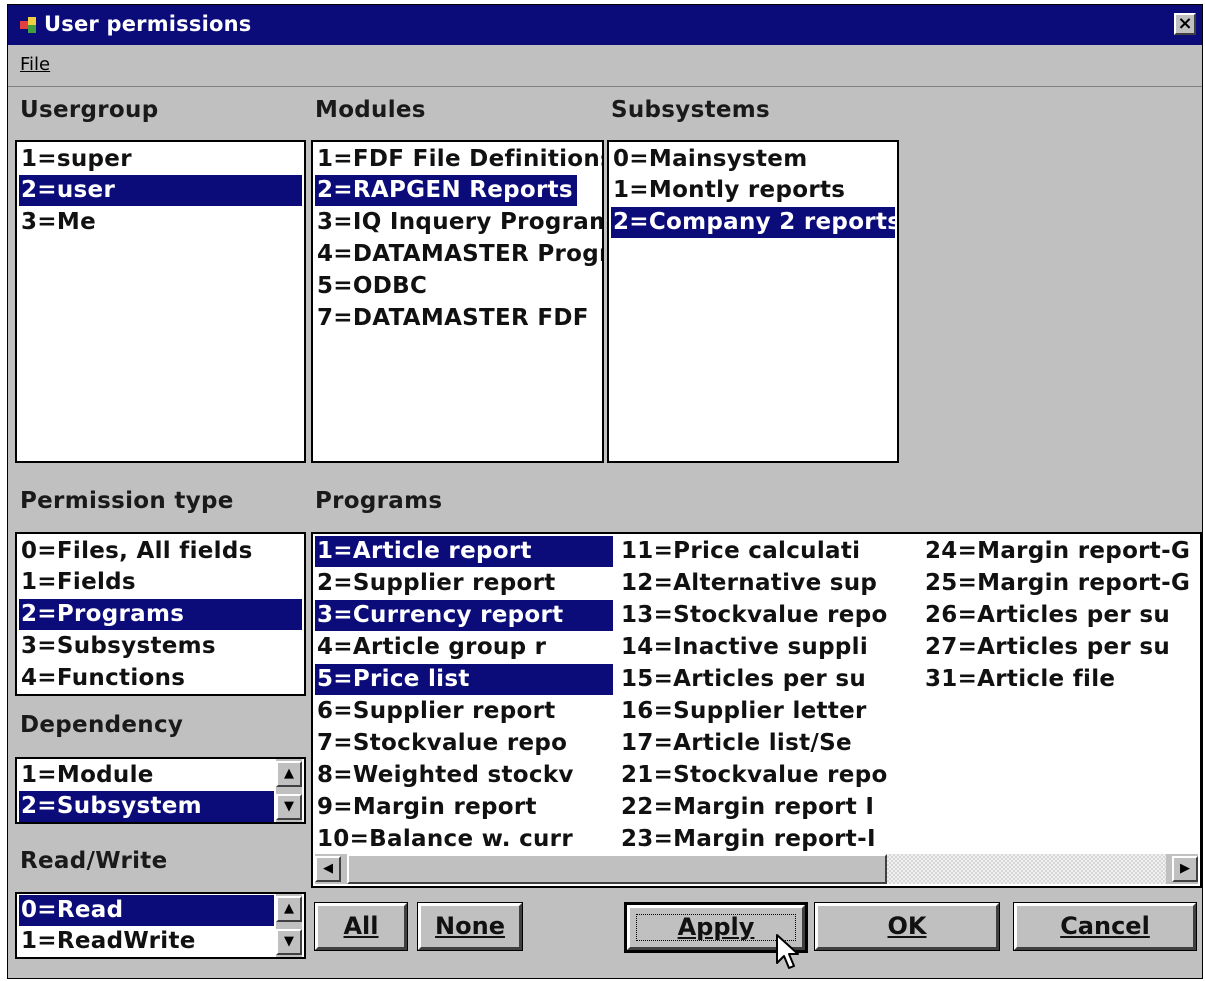 The width and height of the screenshot is (1205, 981). Describe the element at coordinates (89, 110) in the screenshot. I see `usergroup-label: Usergroup` at that location.